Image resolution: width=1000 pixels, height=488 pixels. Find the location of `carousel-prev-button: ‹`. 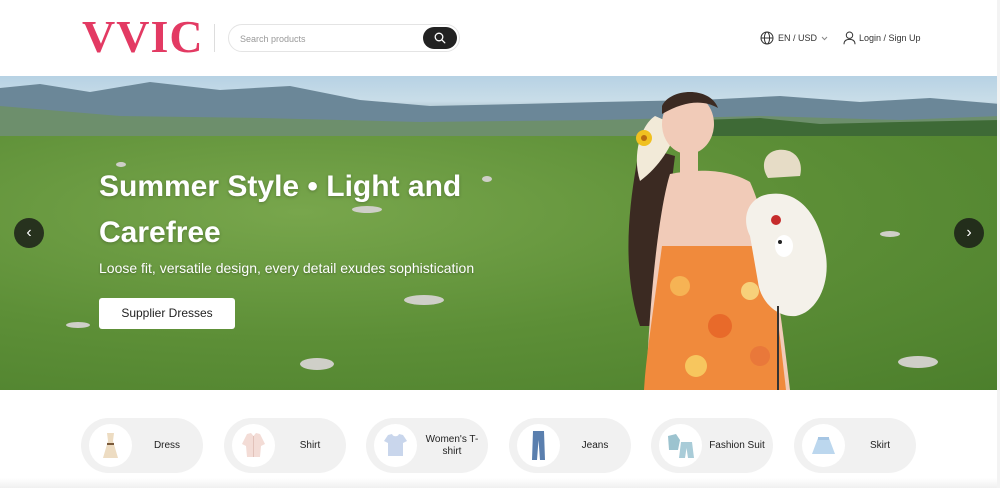

carousel-prev-button: ‹ is located at coordinates (29, 233).